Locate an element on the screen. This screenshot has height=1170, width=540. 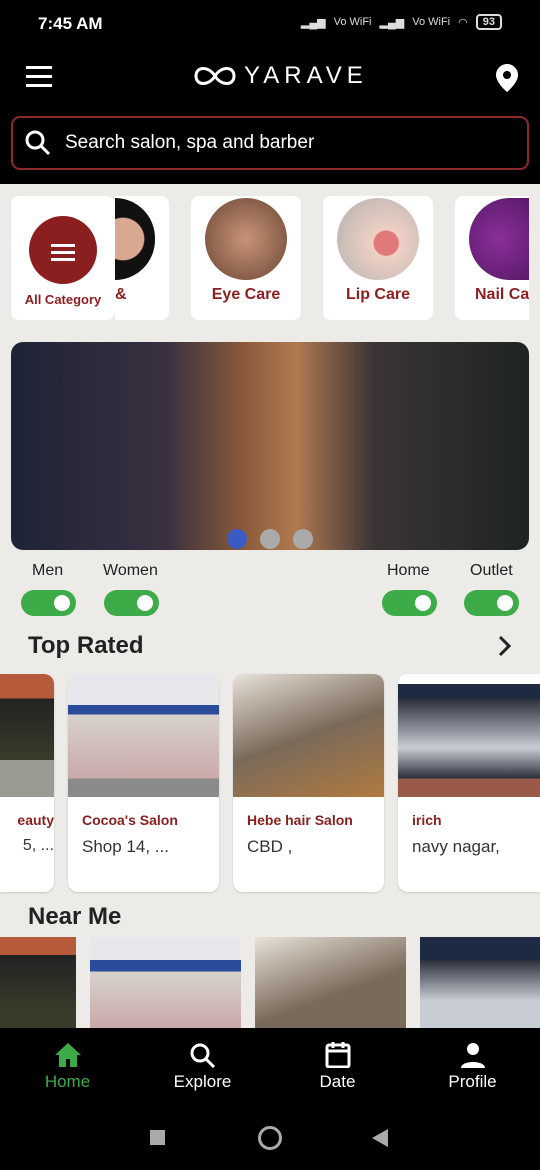
status-icons: ▂▄▆ Vo WiFi ▂▄▆ Vo WiFi ◠ 93 is located at coordinates (401, 22).